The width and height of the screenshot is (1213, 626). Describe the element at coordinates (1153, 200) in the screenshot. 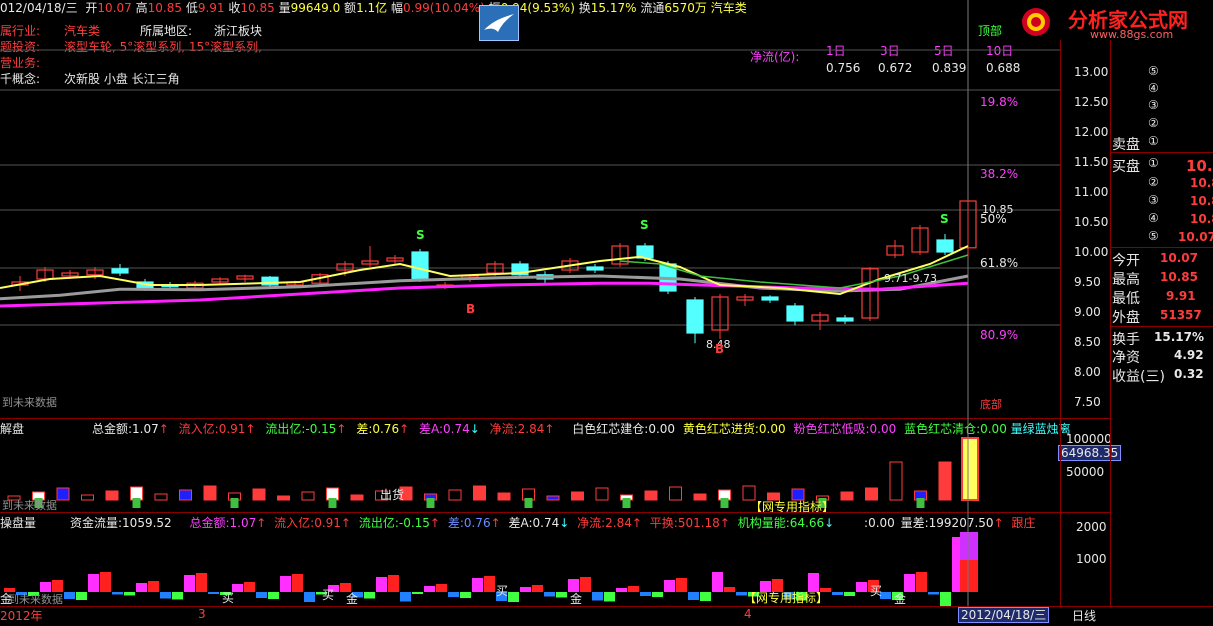

I see `buy-level: ③` at that location.